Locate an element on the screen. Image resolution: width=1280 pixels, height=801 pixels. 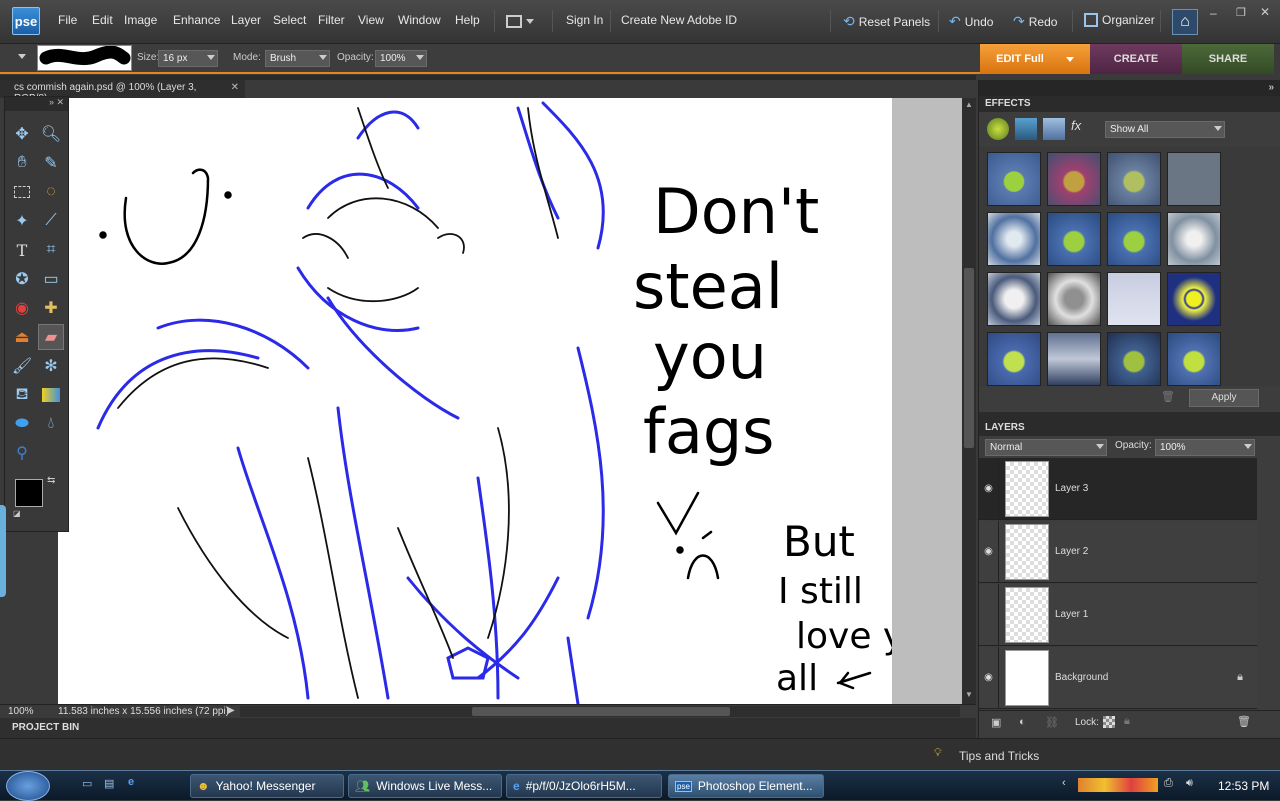
scroll-down-icon: ▼ is located at coordinates (969, 694).